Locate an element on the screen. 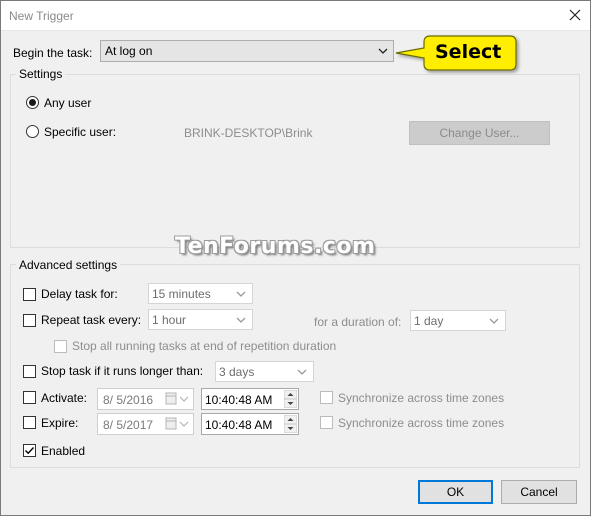  repeat-task-value: 1 hour is located at coordinates (169, 320).